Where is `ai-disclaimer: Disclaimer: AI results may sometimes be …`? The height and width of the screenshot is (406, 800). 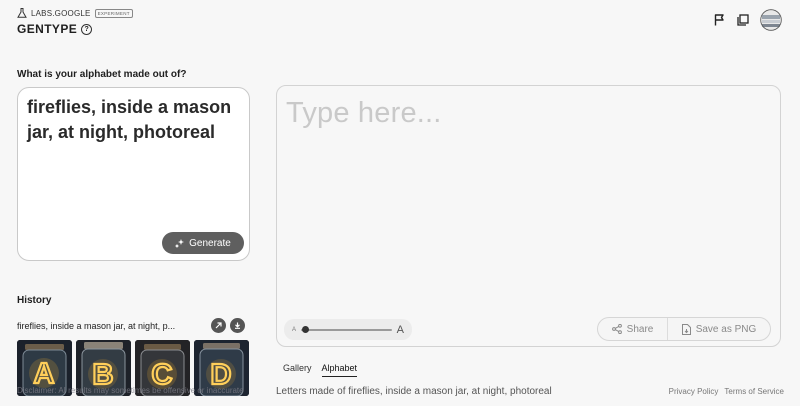 ai-disclaimer: Disclaimer: AI results may sometimes be … is located at coordinates (130, 390).